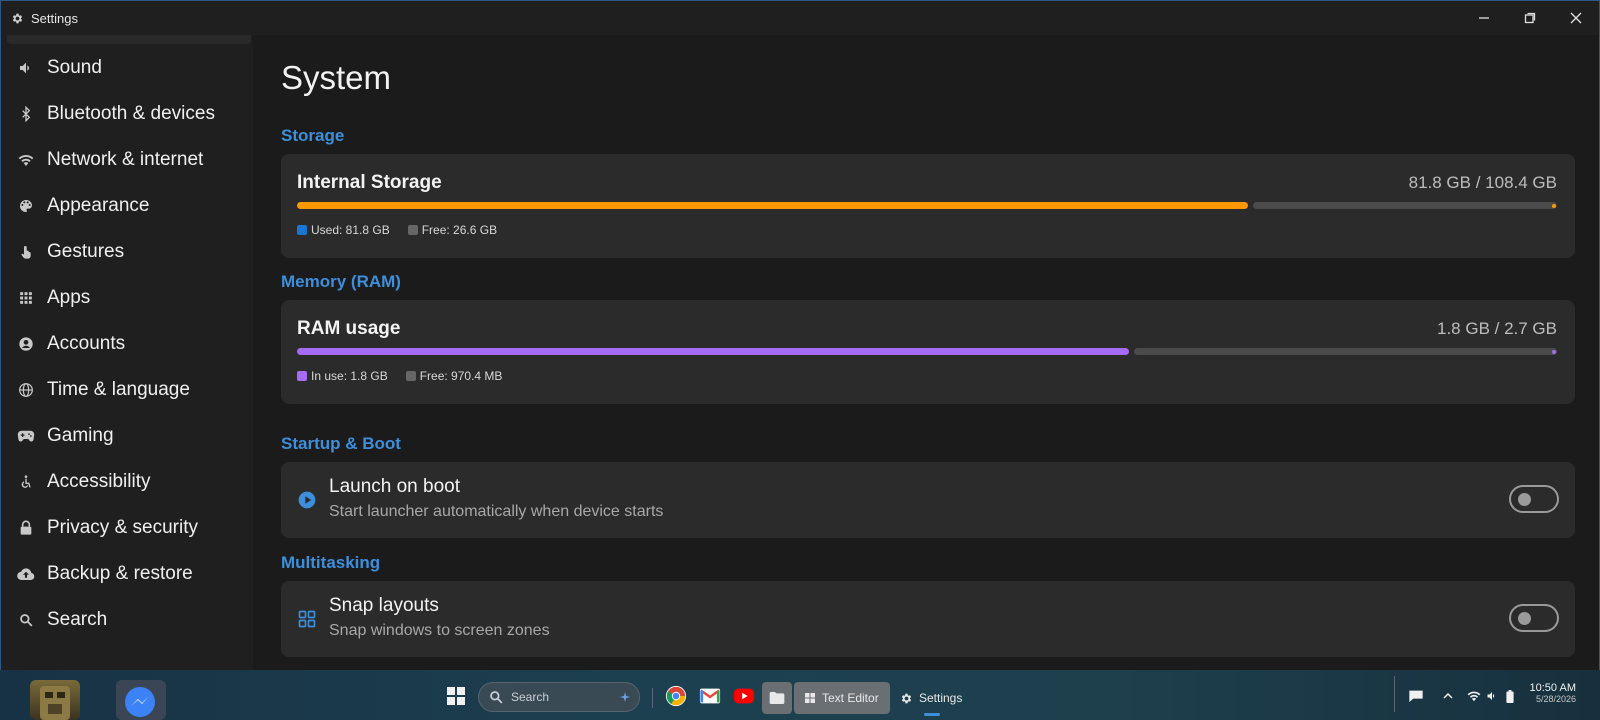 This screenshot has width=1600, height=720. Describe the element at coordinates (343, 230) in the screenshot. I see `legend-used: Used: 81.8 GB` at that location.